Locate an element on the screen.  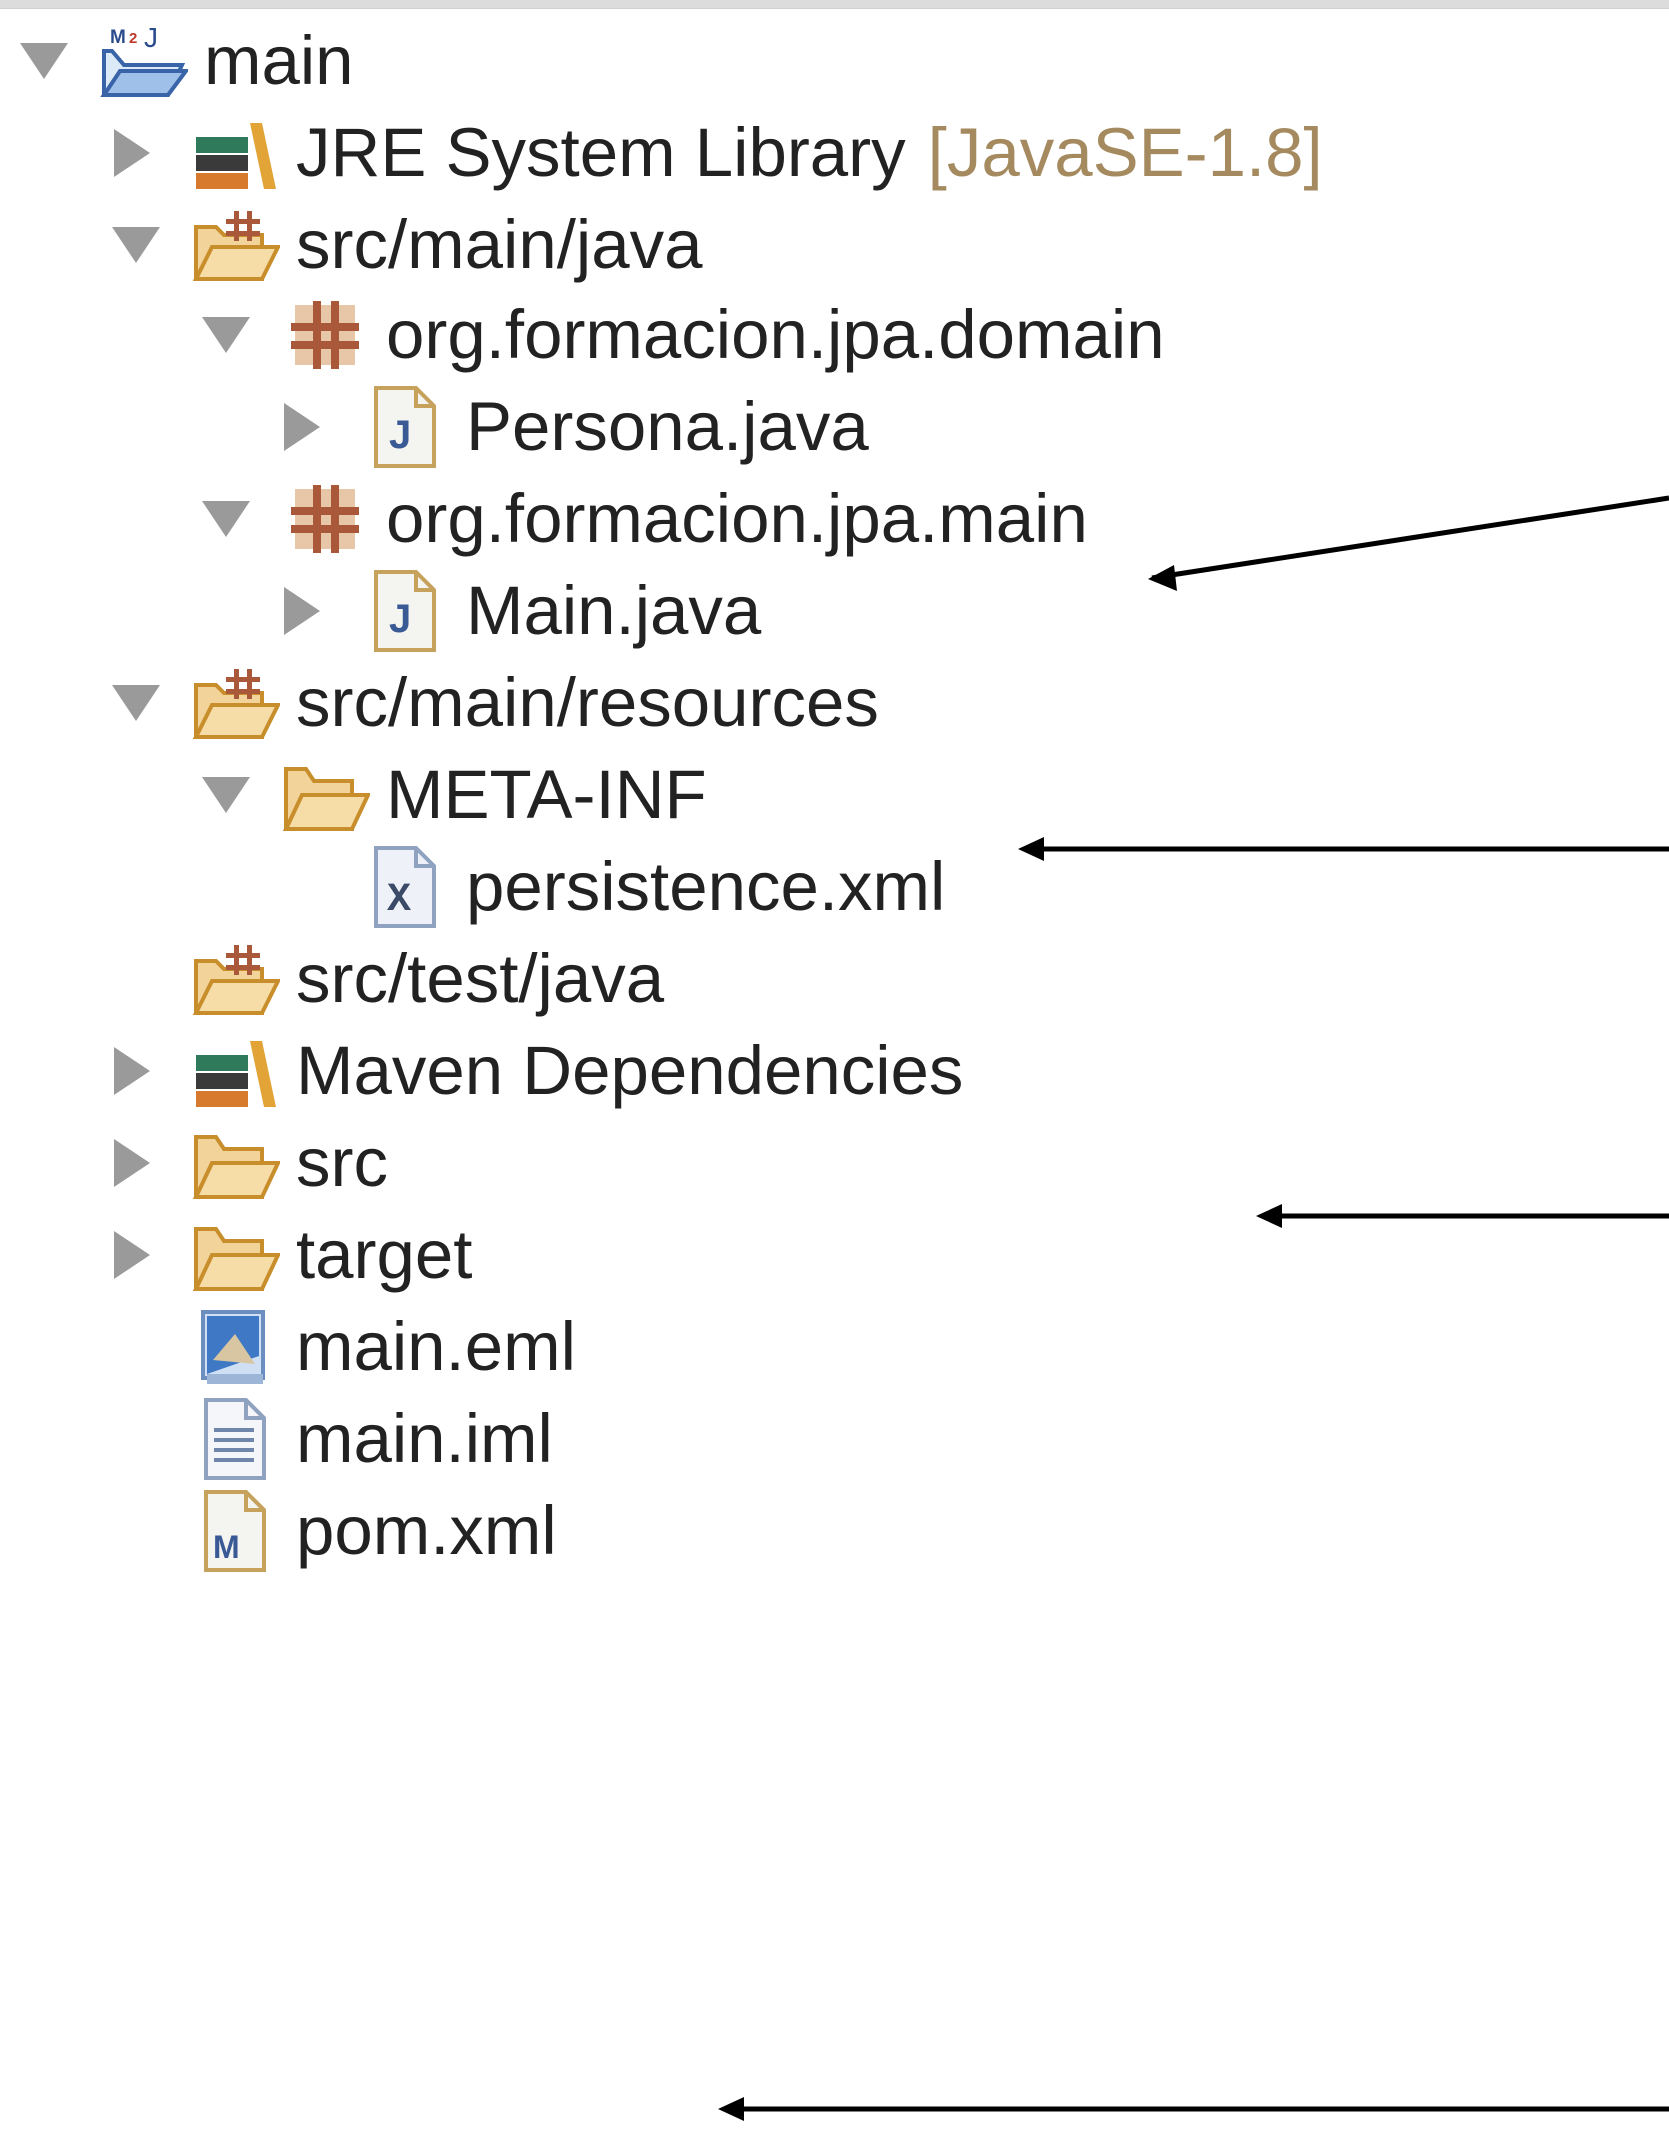
tree-item-label: Maven Dependencies is located at coordinates (630, 1070).